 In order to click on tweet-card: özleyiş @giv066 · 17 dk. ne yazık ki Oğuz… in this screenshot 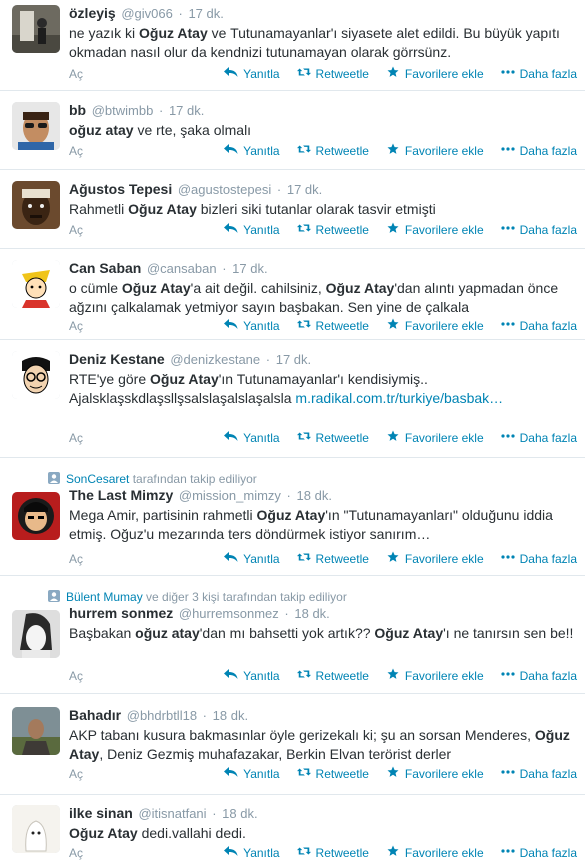, I will do `click(292, 45)`.